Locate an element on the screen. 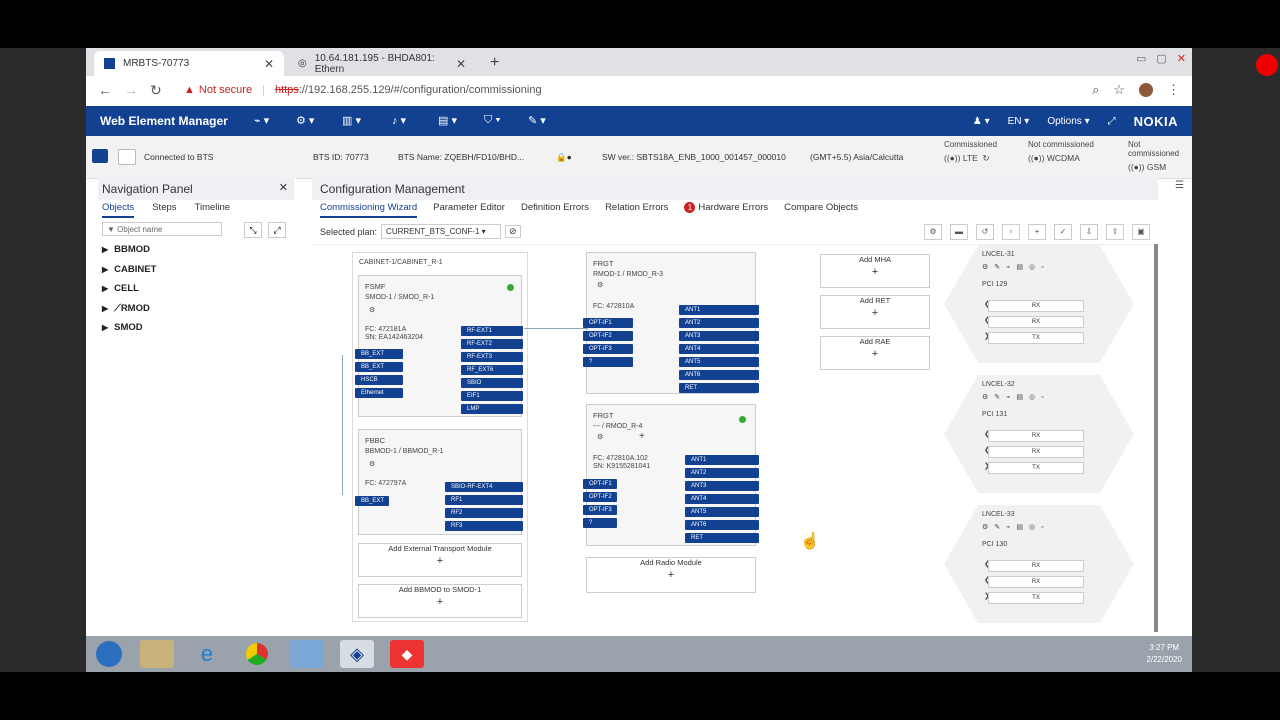 The width and height of the screenshot is (1280, 720). canvas-scrollbar is located at coordinates (1156, 438).